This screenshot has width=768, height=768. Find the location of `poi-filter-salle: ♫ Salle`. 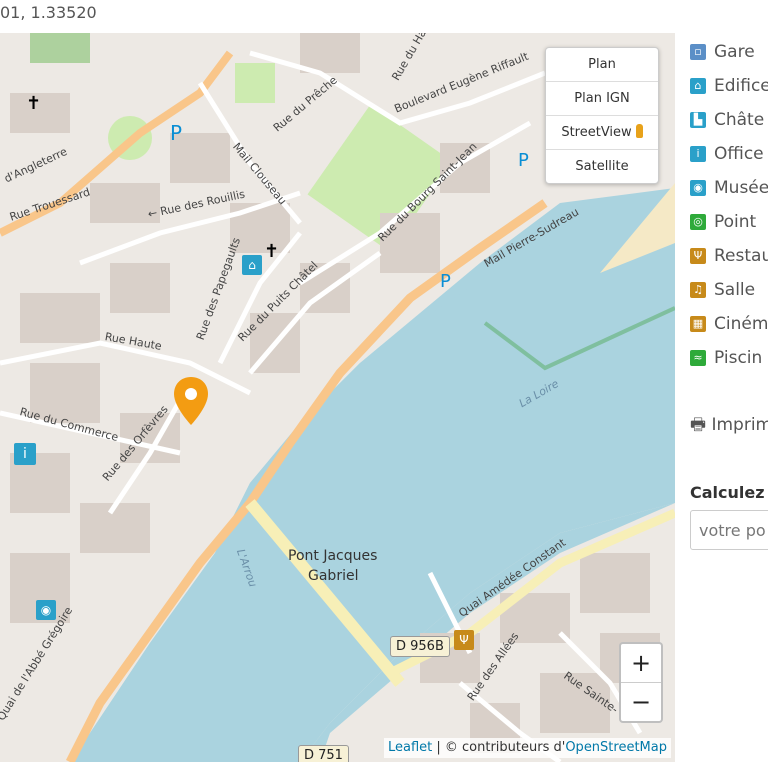

poi-filter-salle: ♫ Salle is located at coordinates (729, 290).